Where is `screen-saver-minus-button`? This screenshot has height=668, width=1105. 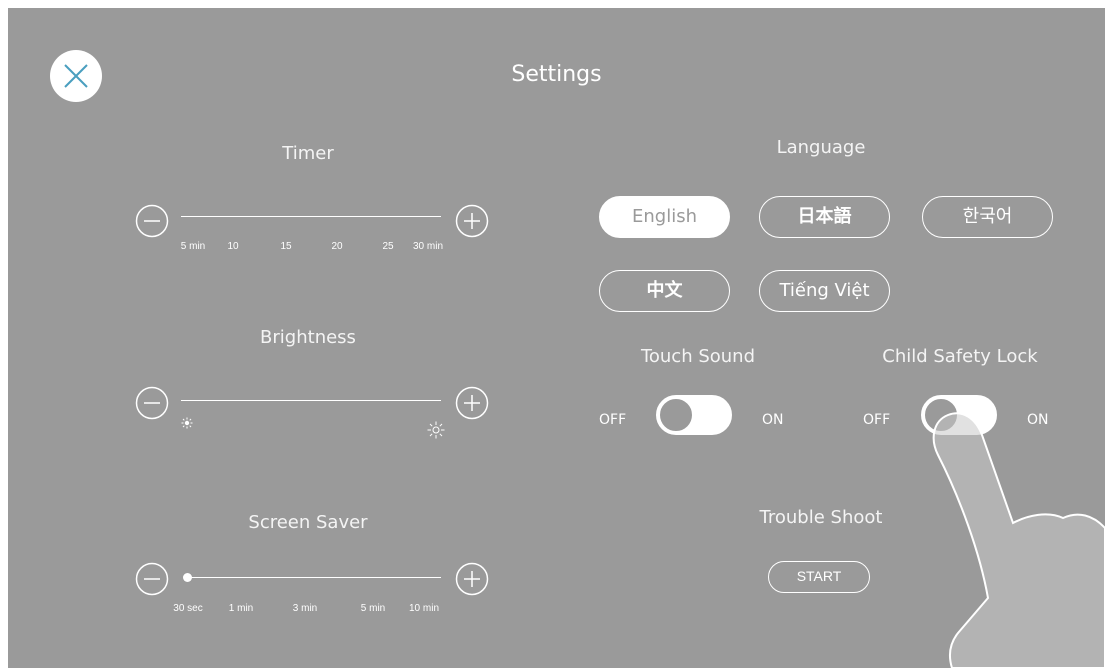
screen-saver-minus-button is located at coordinates (152, 579).